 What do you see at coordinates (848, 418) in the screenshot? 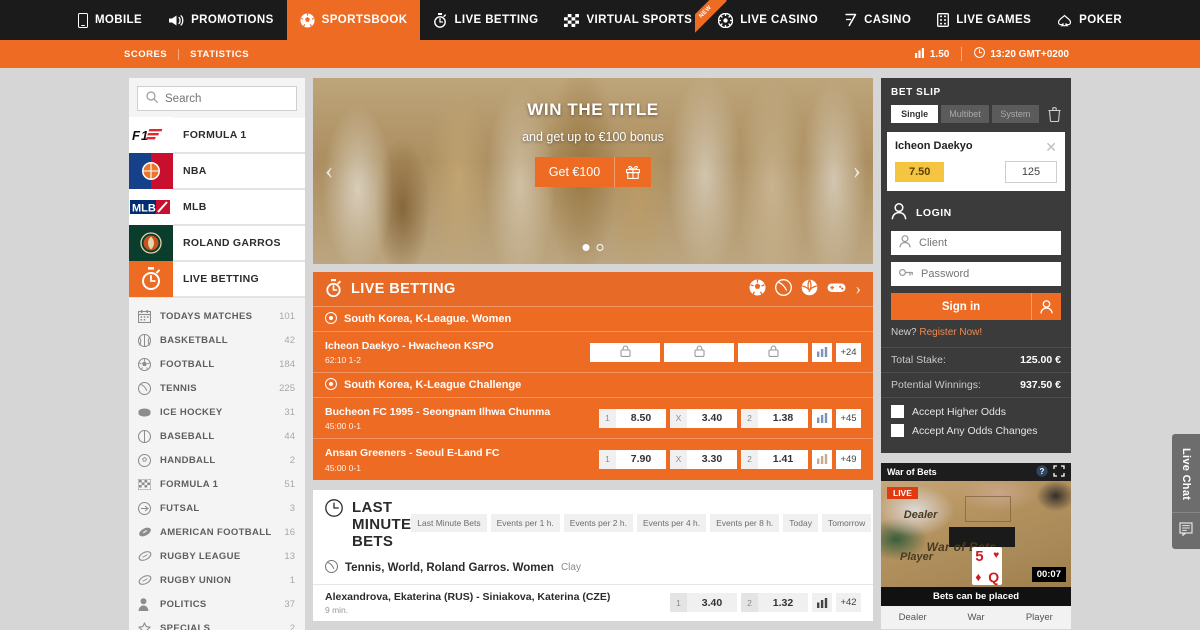
I see `more-markets-button: +45` at bounding box center [848, 418].